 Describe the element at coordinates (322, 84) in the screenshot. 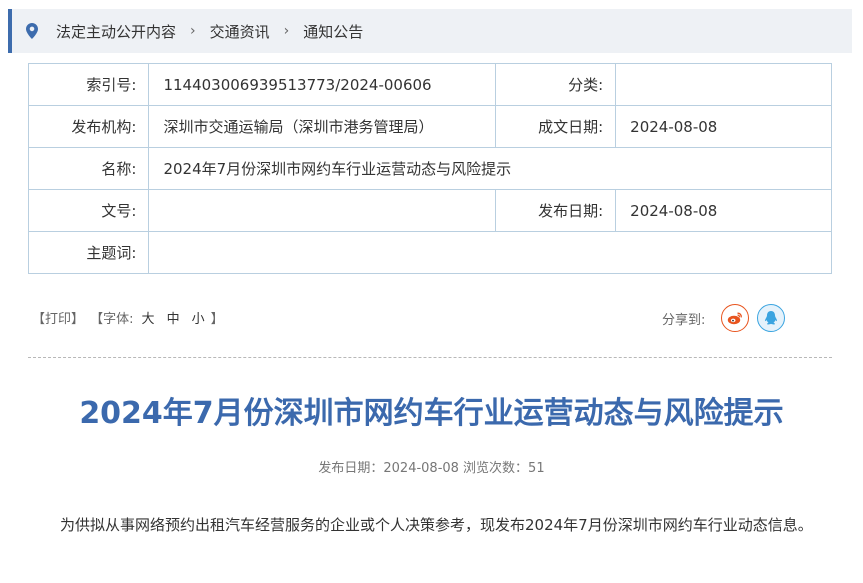

I see `index-value: 11440300693951377​3/2024-00606` at that location.